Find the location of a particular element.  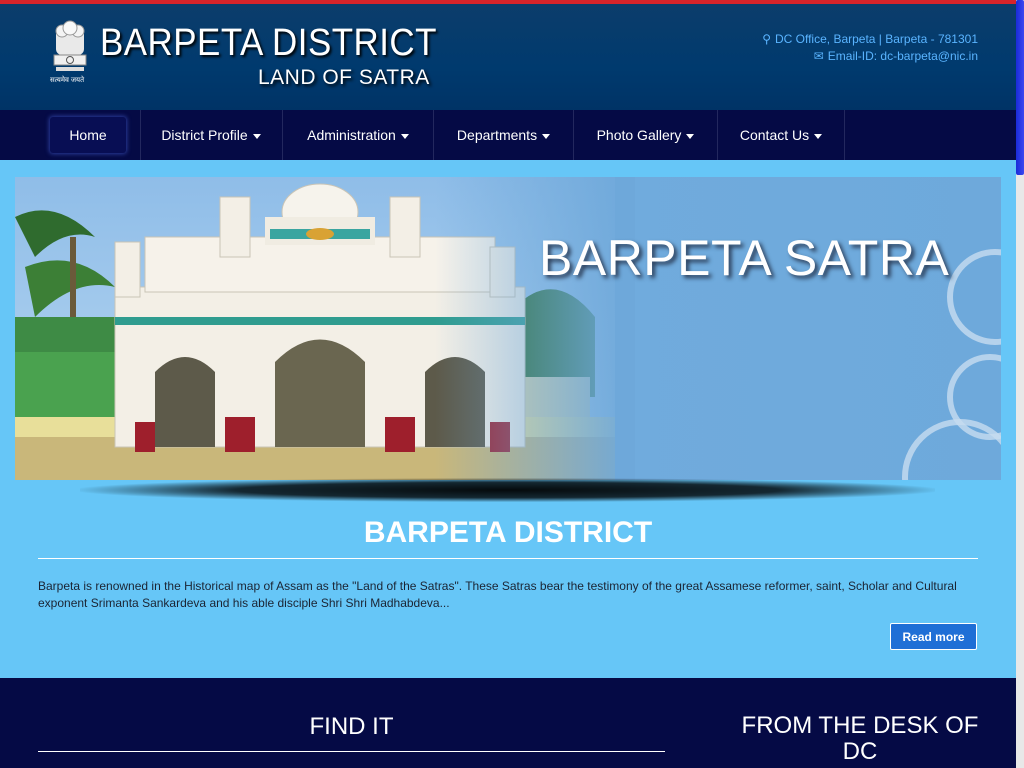

map-marker-icon: ⚲ is located at coordinates (766, 39).